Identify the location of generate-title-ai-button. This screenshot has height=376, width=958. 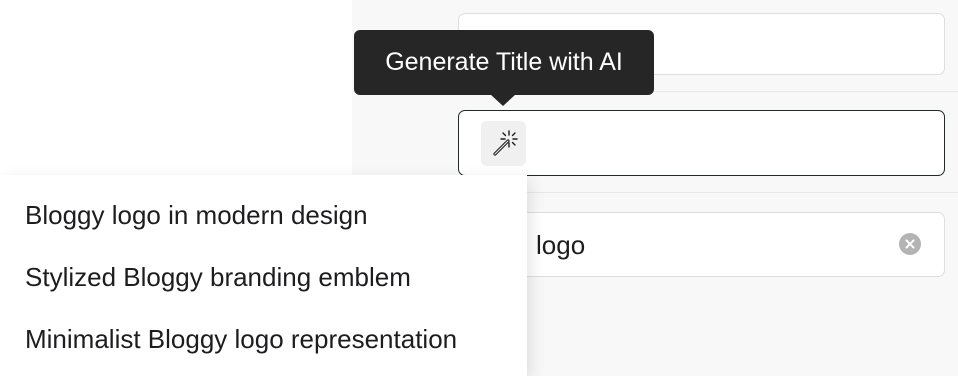
(503, 143).